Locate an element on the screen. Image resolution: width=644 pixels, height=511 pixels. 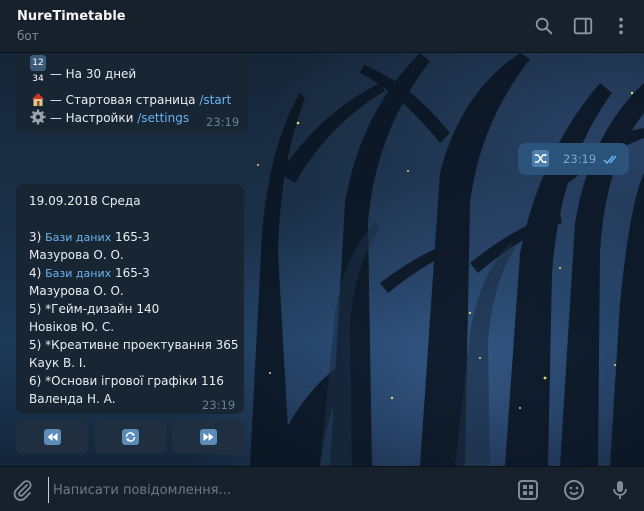
microphone-icon is located at coordinates (620, 490).